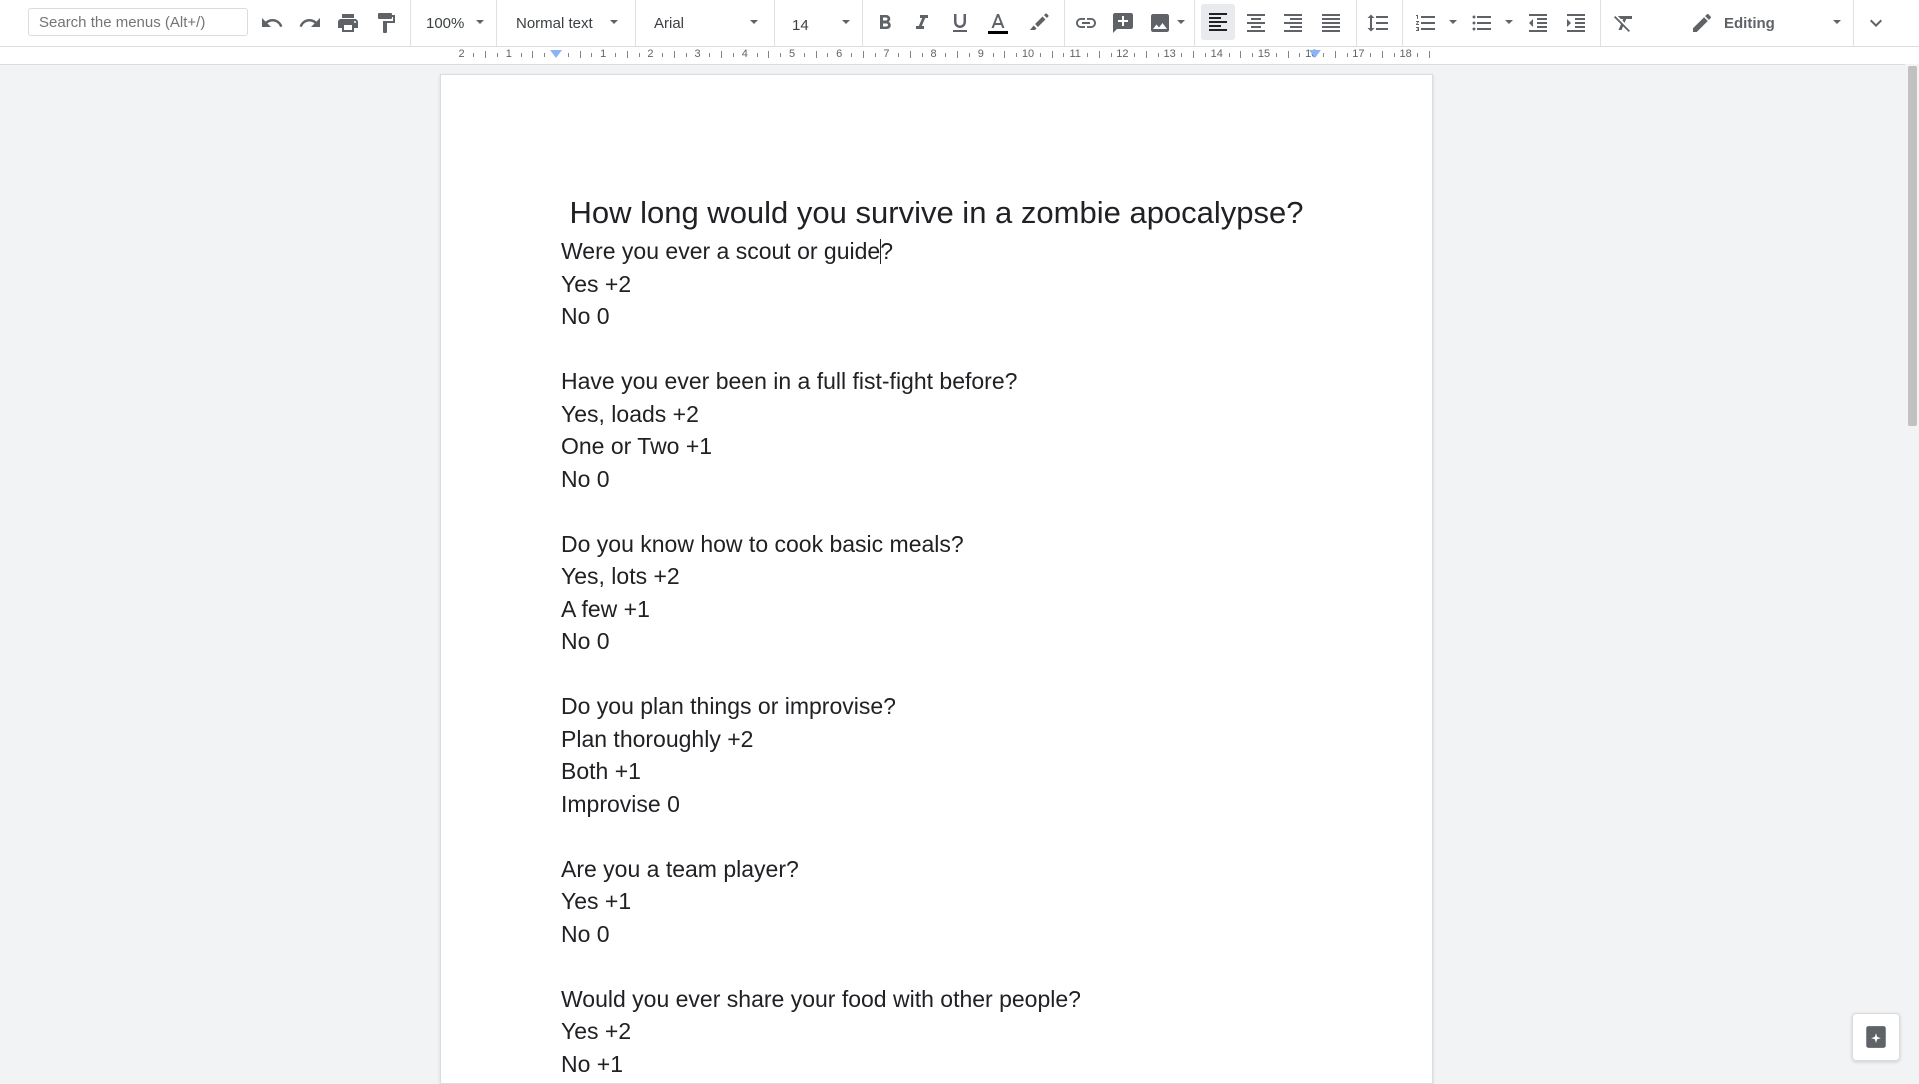 This screenshot has height=1084, width=1919. I want to click on align-center-icon, so click(1256, 23).